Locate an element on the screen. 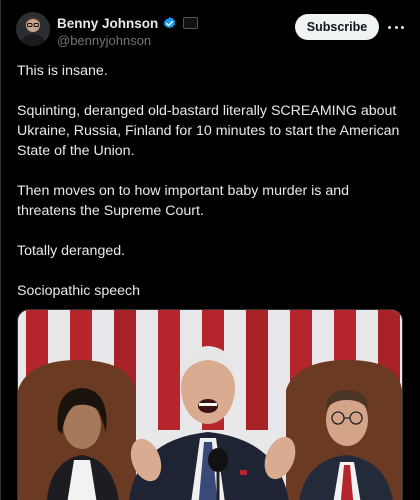 Image resolution: width=420 pixels, height=500 pixels. affiliate-badge-icon is located at coordinates (191, 23).